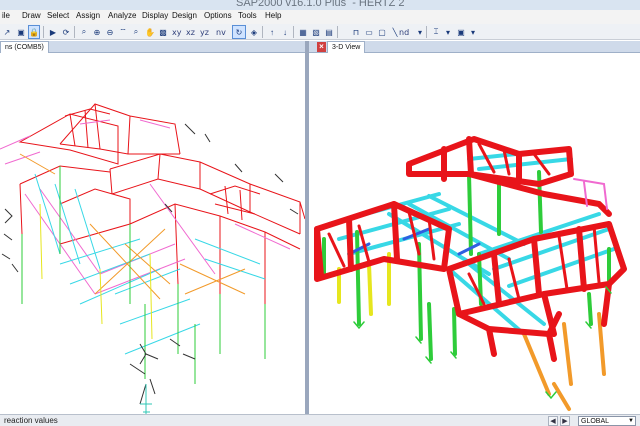  What do you see at coordinates (303, 32) in the screenshot?
I see `set-display-icon: ▦` at bounding box center [303, 32].